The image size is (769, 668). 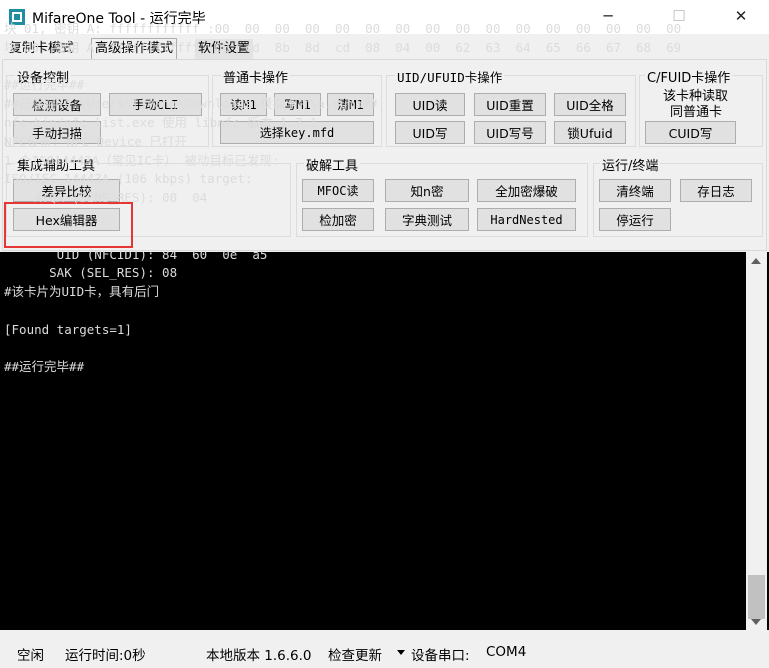 What do you see at coordinates (106, 198) in the screenshot?
I see `console-line: ATQA (SENS_RES): 00 04` at bounding box center [106, 198].